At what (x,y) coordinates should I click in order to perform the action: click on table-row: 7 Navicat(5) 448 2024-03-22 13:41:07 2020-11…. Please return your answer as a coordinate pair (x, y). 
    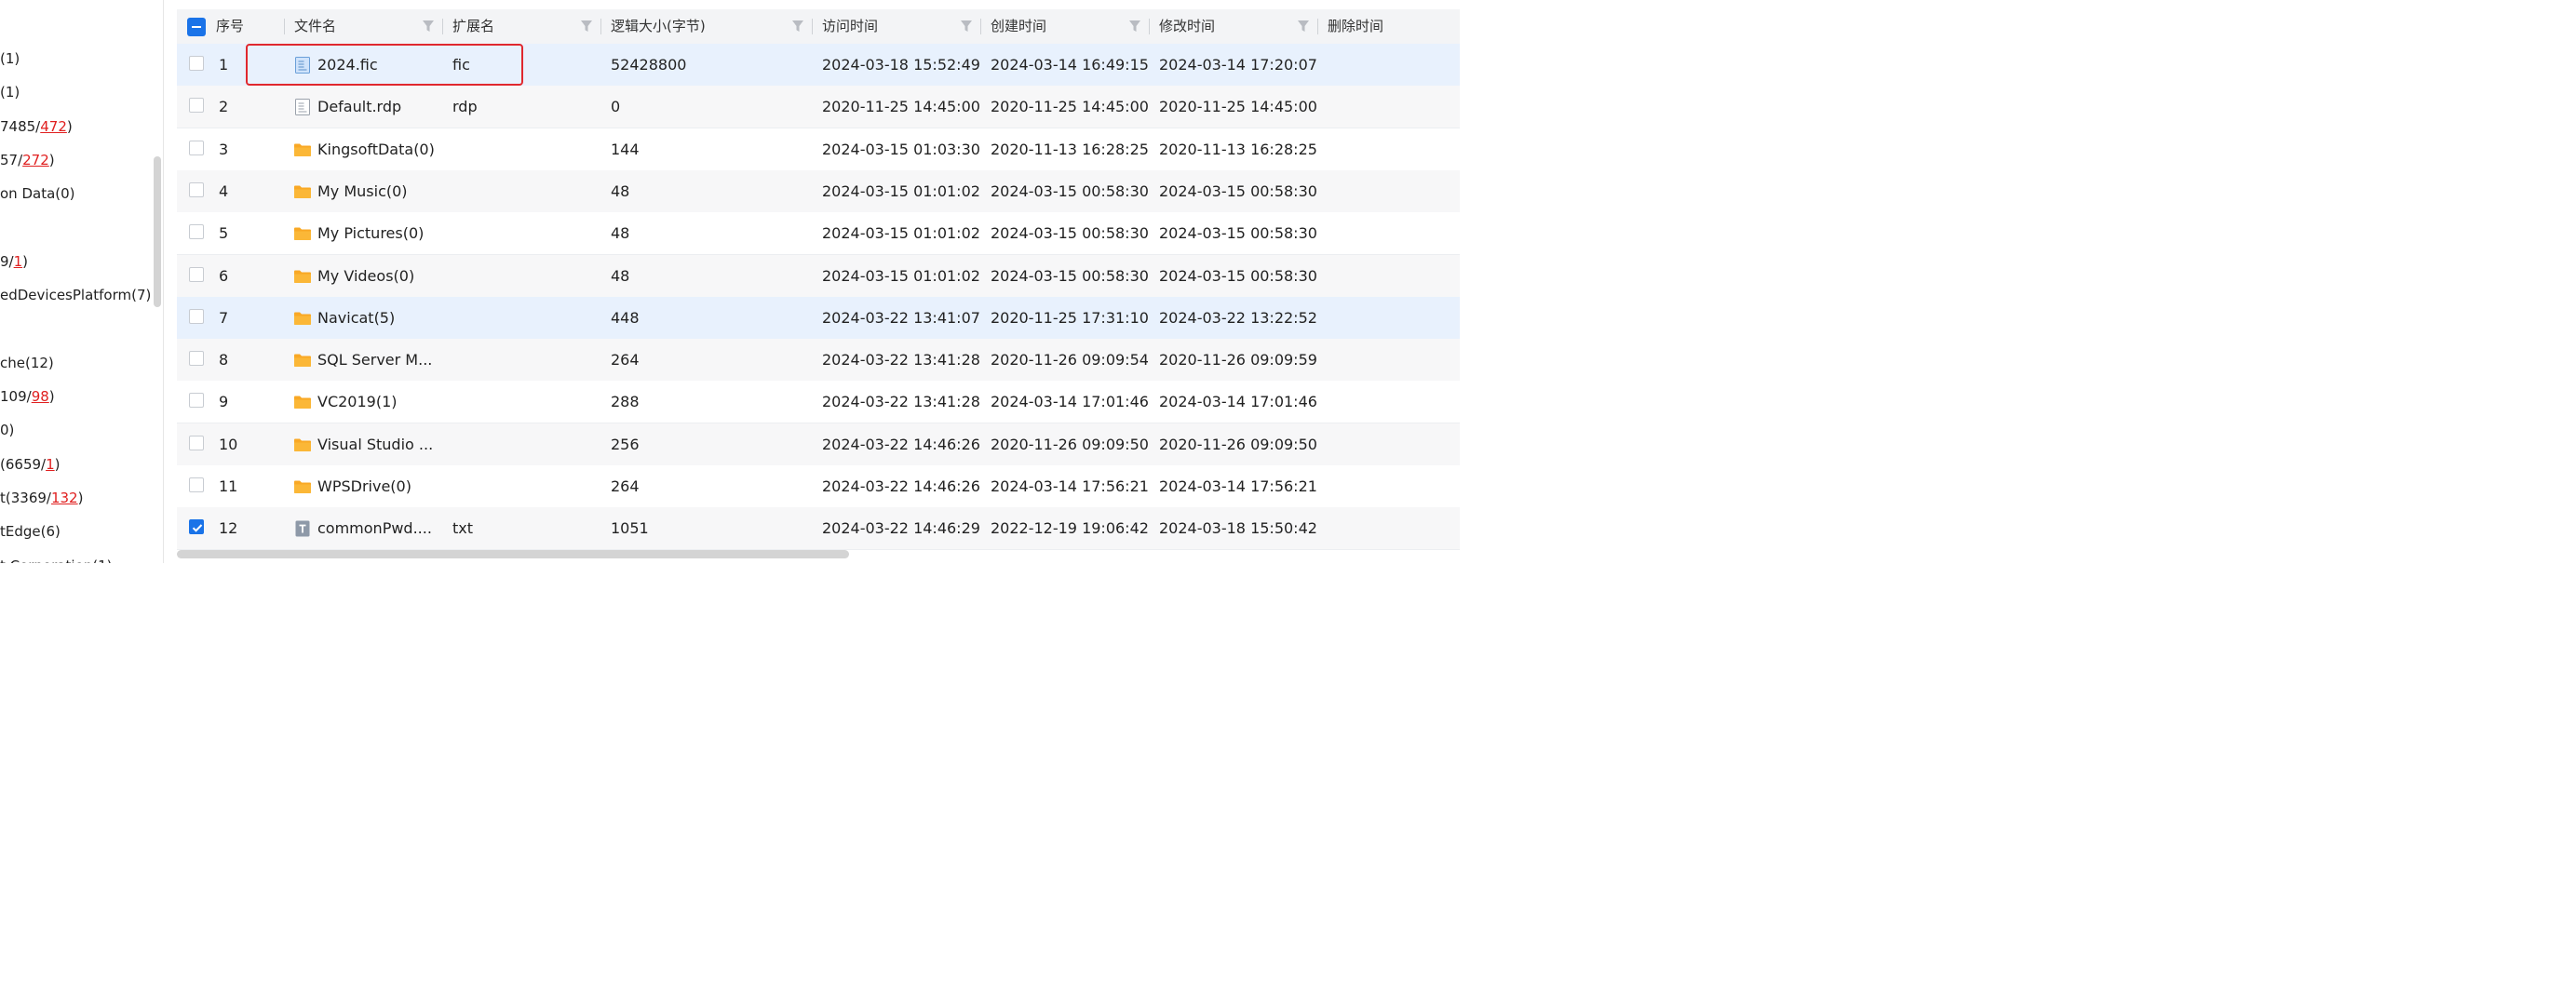
    Looking at the image, I should click on (818, 318).